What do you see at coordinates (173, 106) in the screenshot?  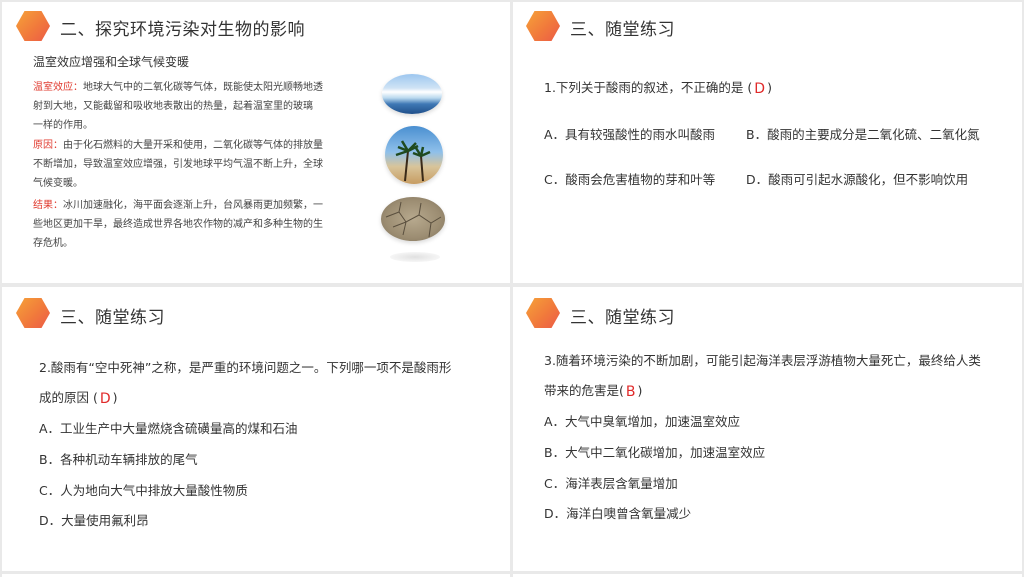 I see `greenhouse-text-2: 射到大地，又能截留和吸收地表散出的热量，起着温室里的玻璃` at bounding box center [173, 106].